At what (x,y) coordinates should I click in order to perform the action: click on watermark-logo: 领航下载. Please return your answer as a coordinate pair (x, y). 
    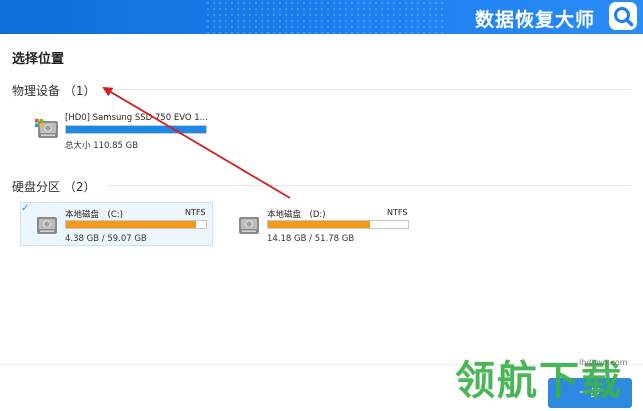
    Looking at the image, I should click on (539, 381).